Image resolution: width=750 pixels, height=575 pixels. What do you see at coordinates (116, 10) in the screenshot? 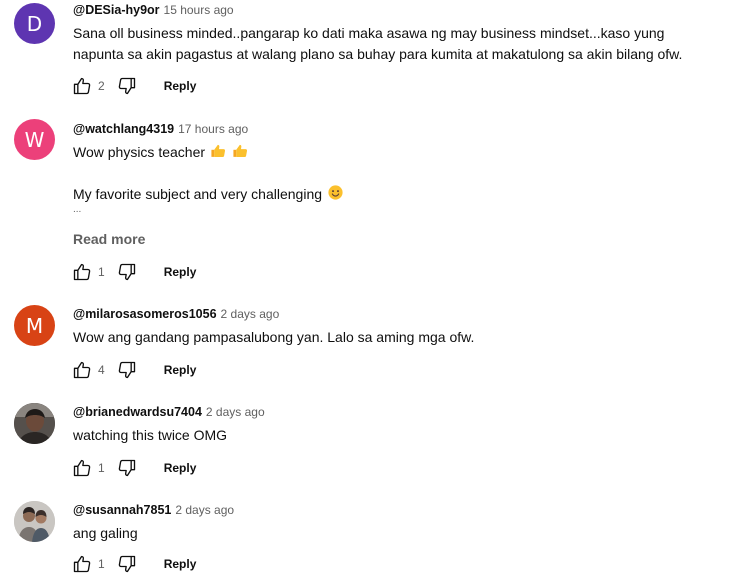
I see `author-name: @DESia-hy9or` at bounding box center [116, 10].